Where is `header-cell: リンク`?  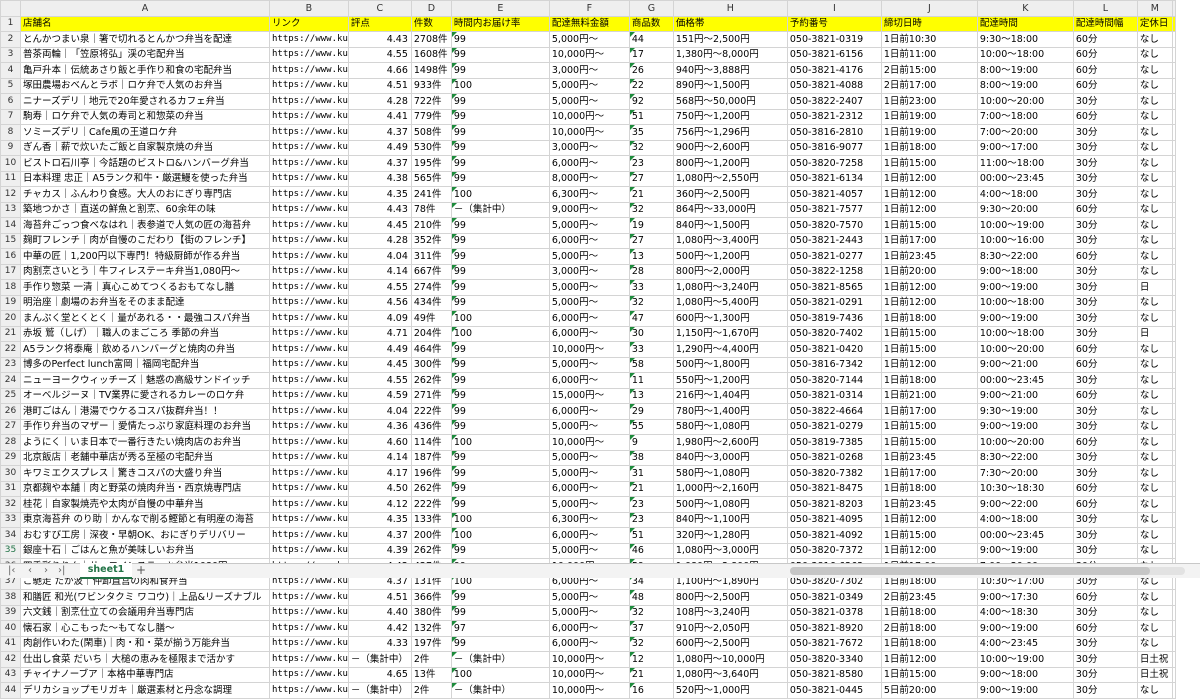
header-cell: リンク is located at coordinates (309, 23).